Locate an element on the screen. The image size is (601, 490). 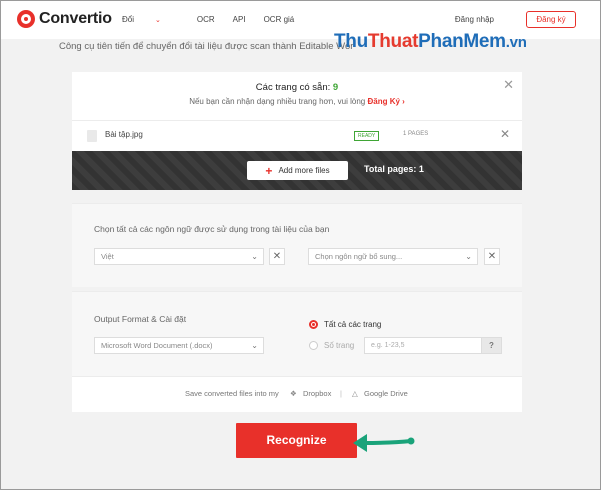
main-nav: Đổi ⌄ OCR API OCR giá is located at coordinates (217, 19).